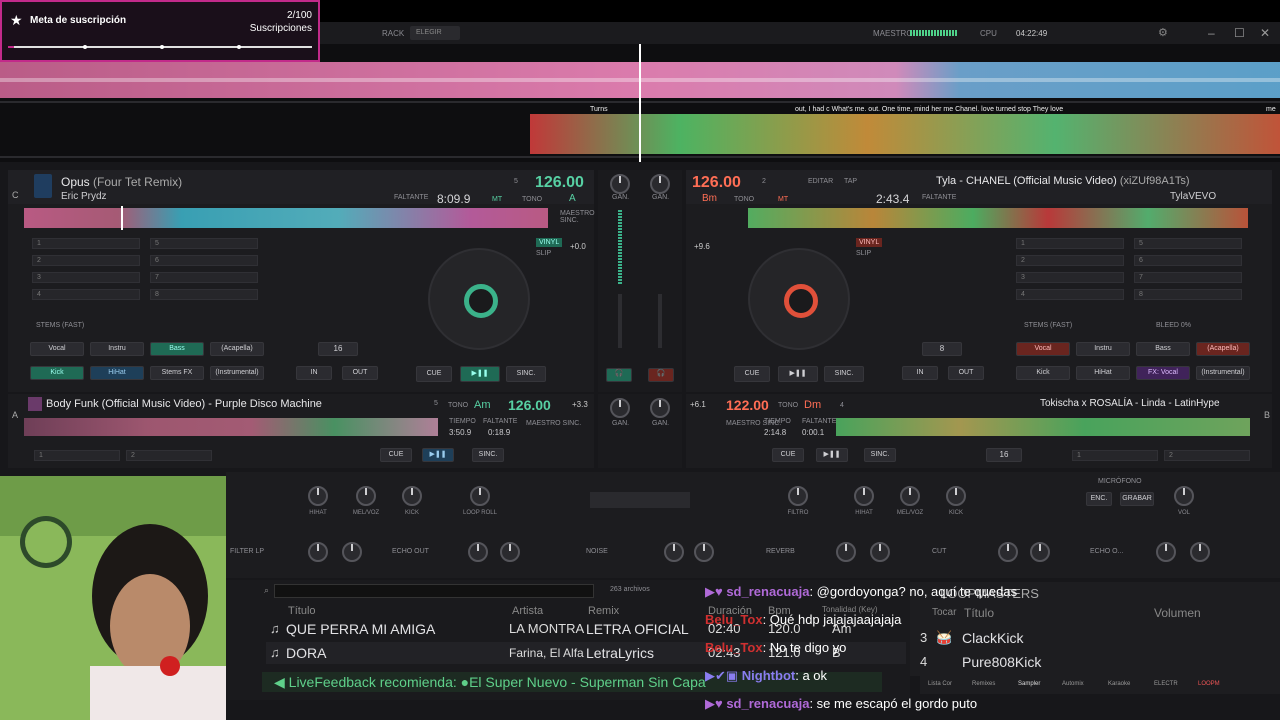  What do you see at coordinates (812, 405) in the screenshot?
I see `deck-b-key: Dm` at bounding box center [812, 405].